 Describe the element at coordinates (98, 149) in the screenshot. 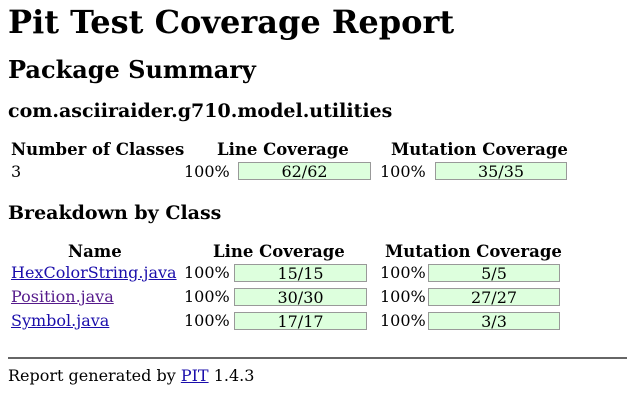

I see `header-number-of-classes: Number of Classes` at that location.